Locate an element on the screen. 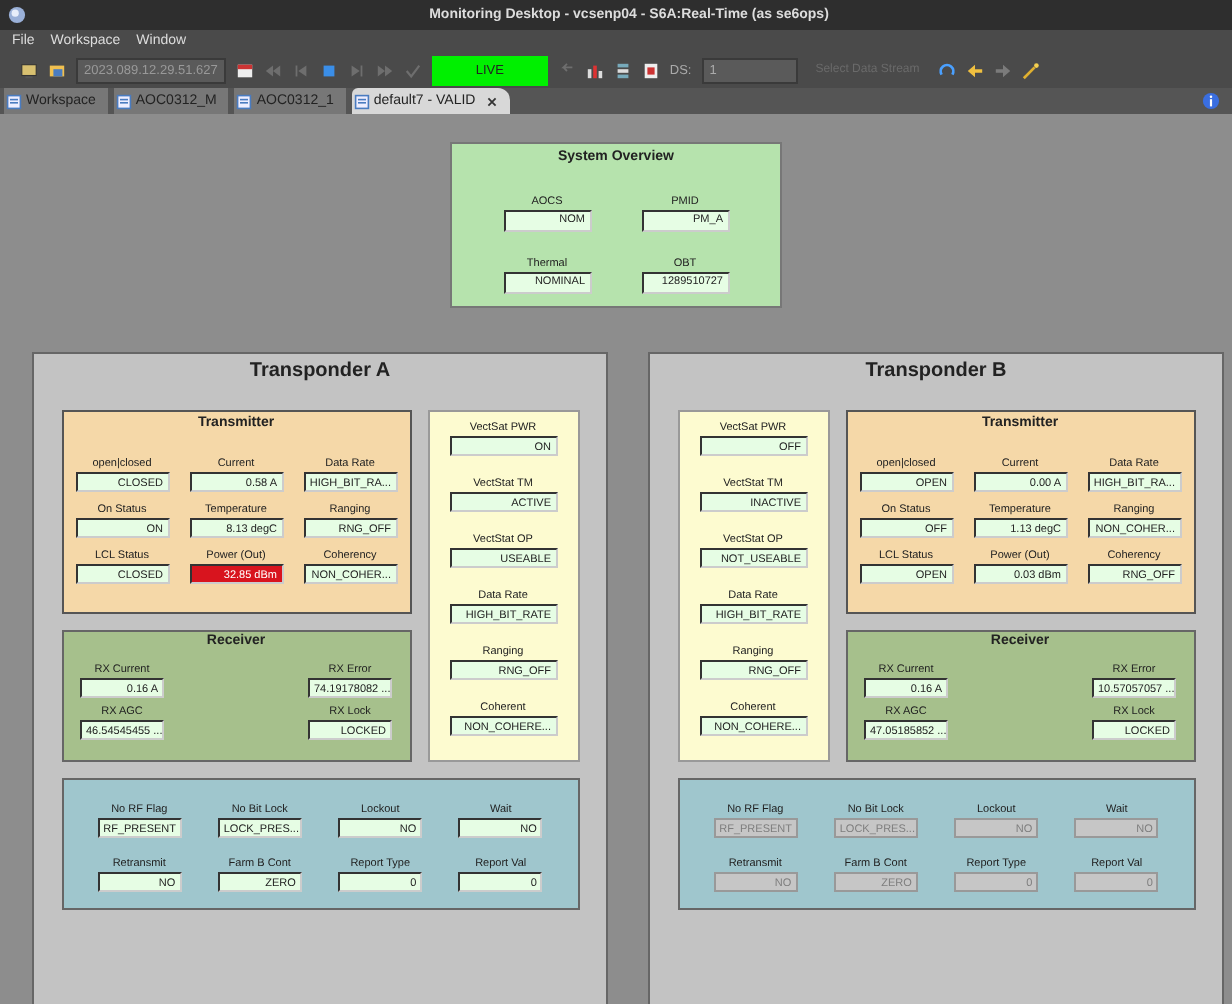 The image size is (1232, 1004). calendar-icon is located at coordinates (244, 70).